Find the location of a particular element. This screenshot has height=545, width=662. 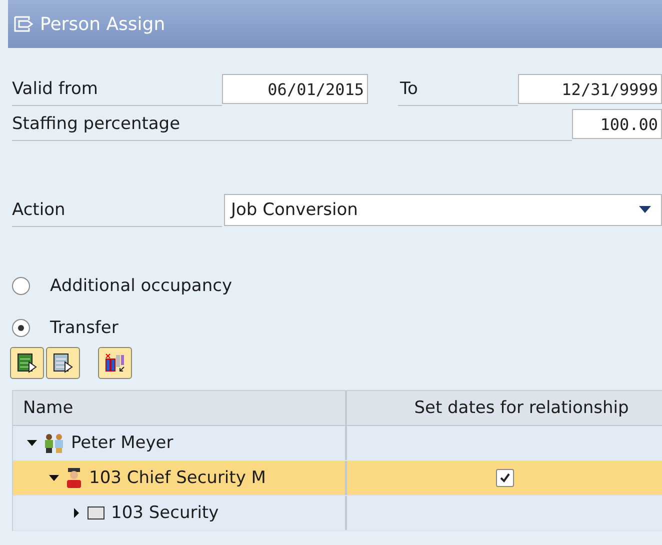

checkbox is located at coordinates (505, 478).